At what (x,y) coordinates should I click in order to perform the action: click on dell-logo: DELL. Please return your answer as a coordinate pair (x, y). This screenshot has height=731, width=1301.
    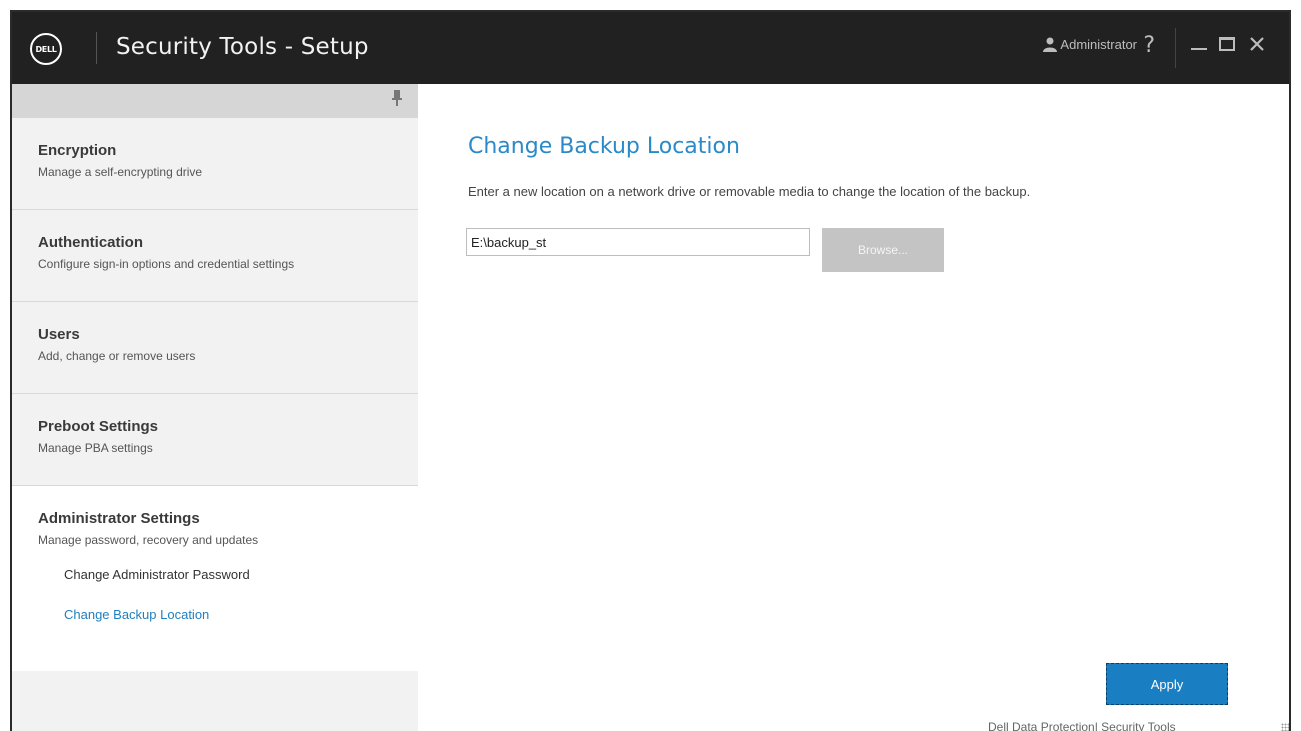
    Looking at the image, I should click on (46, 49).